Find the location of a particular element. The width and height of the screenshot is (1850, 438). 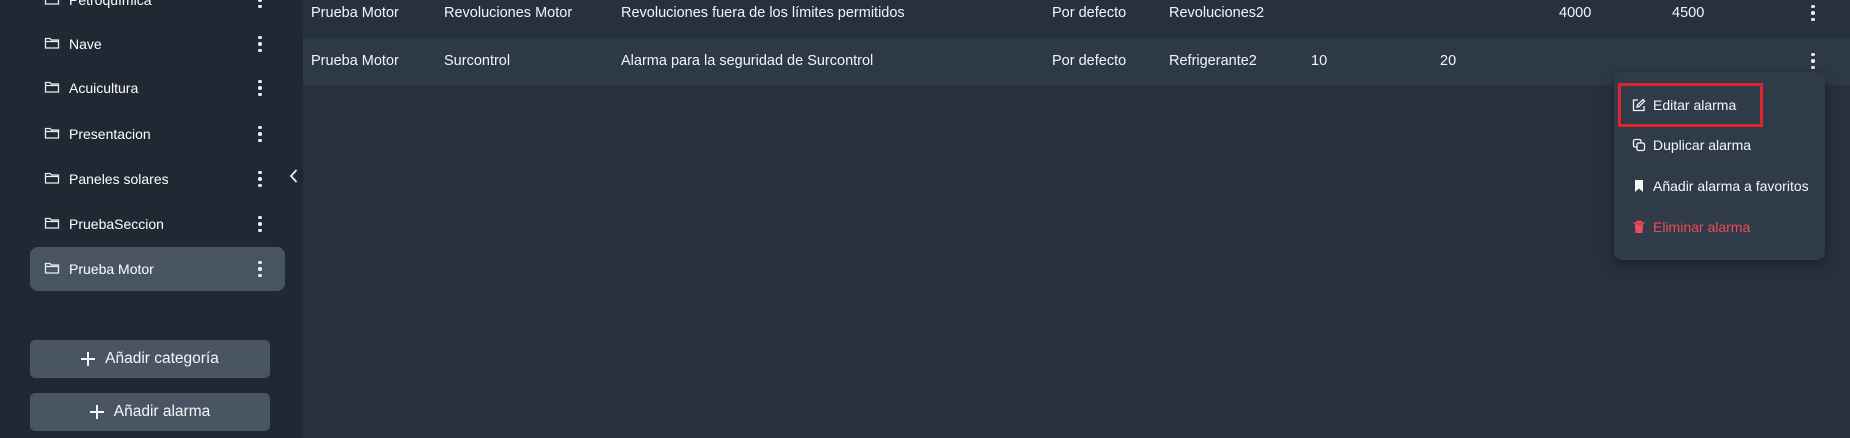

category-label: Petroquímica is located at coordinates (110, 4).